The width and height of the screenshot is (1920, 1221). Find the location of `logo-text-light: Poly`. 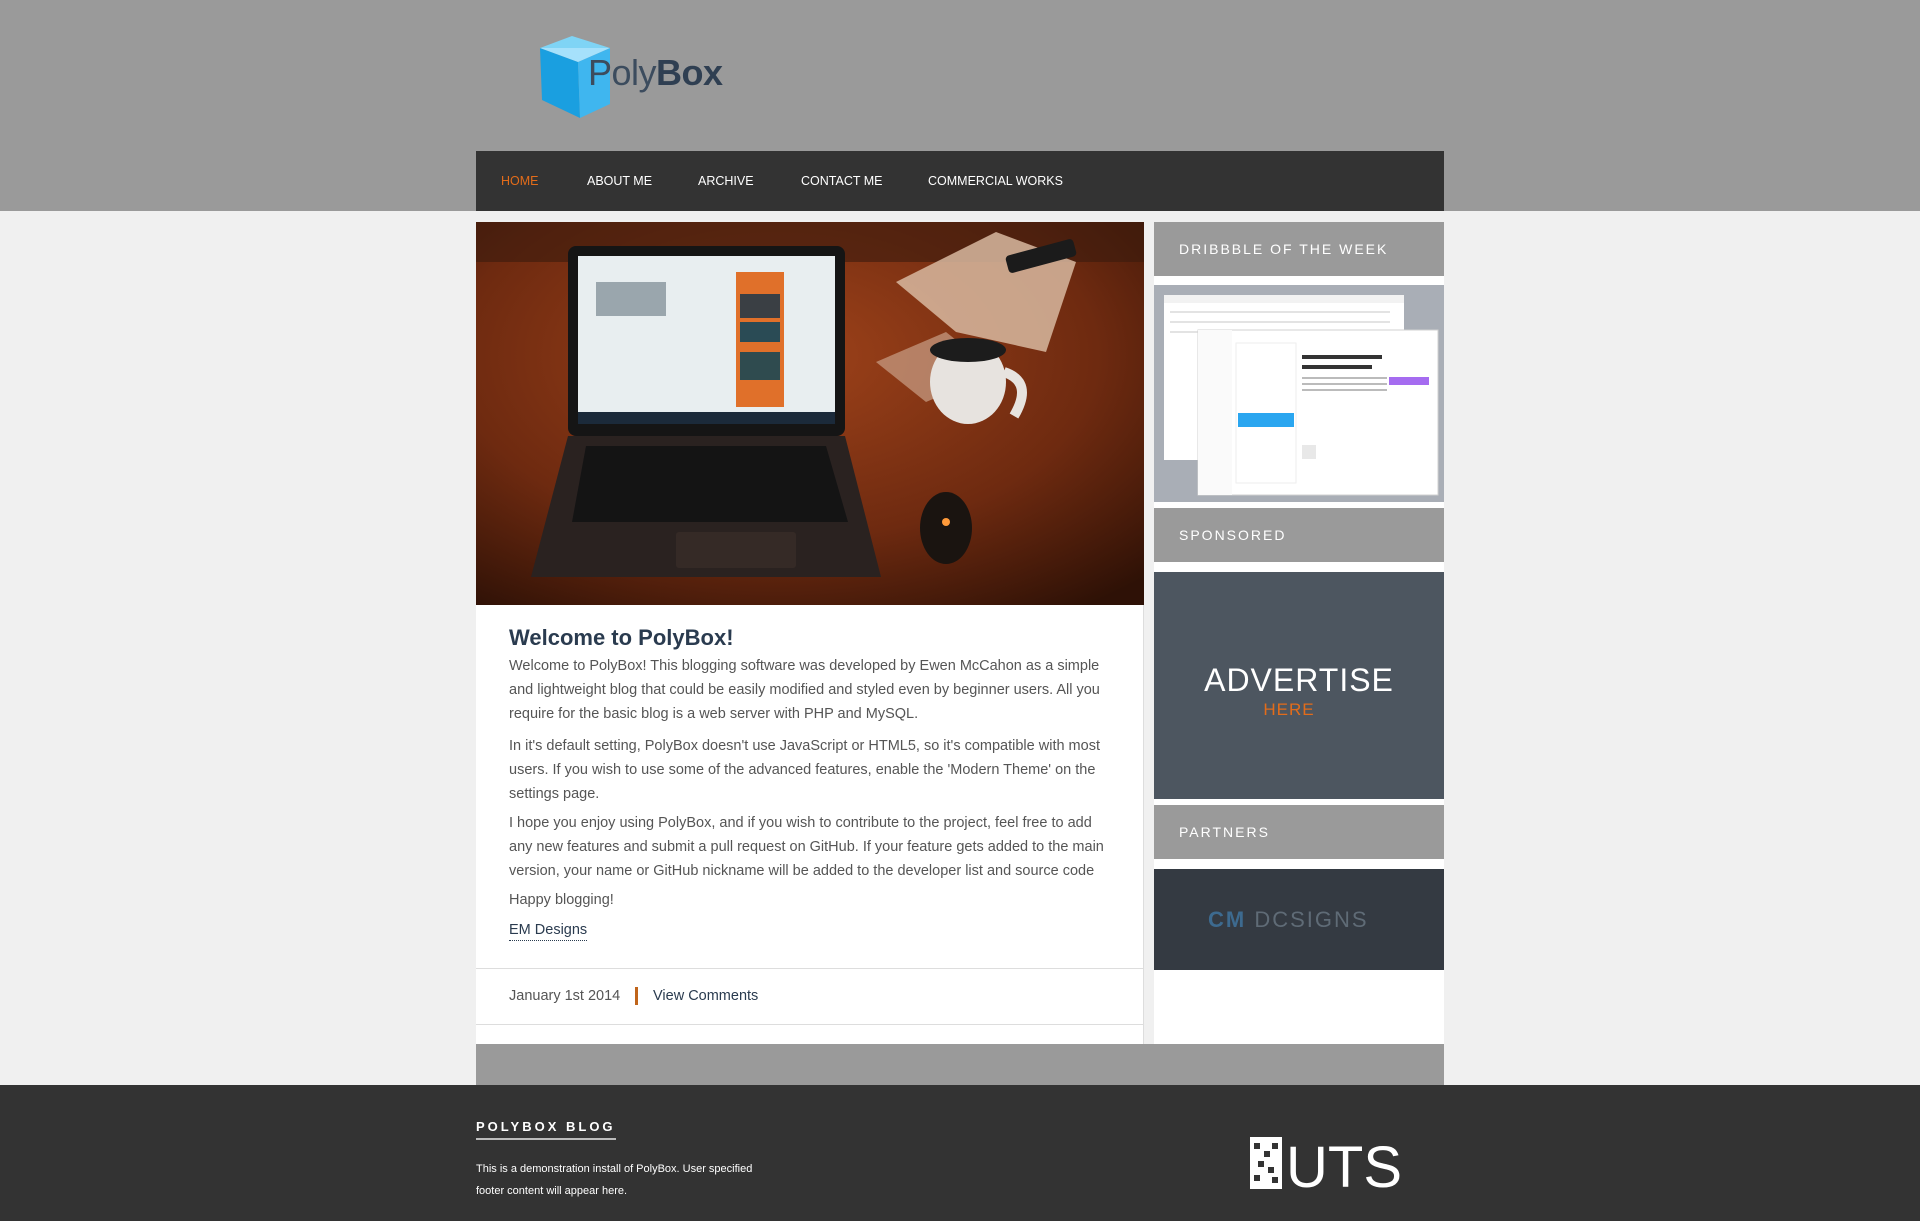

logo-text-light: Poly is located at coordinates (622, 72).